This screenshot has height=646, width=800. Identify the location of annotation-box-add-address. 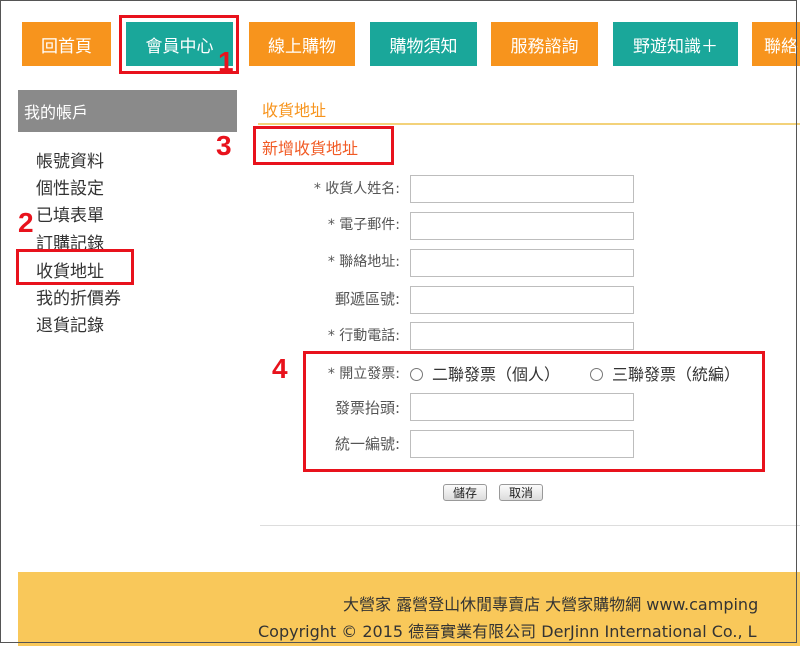
(323, 145).